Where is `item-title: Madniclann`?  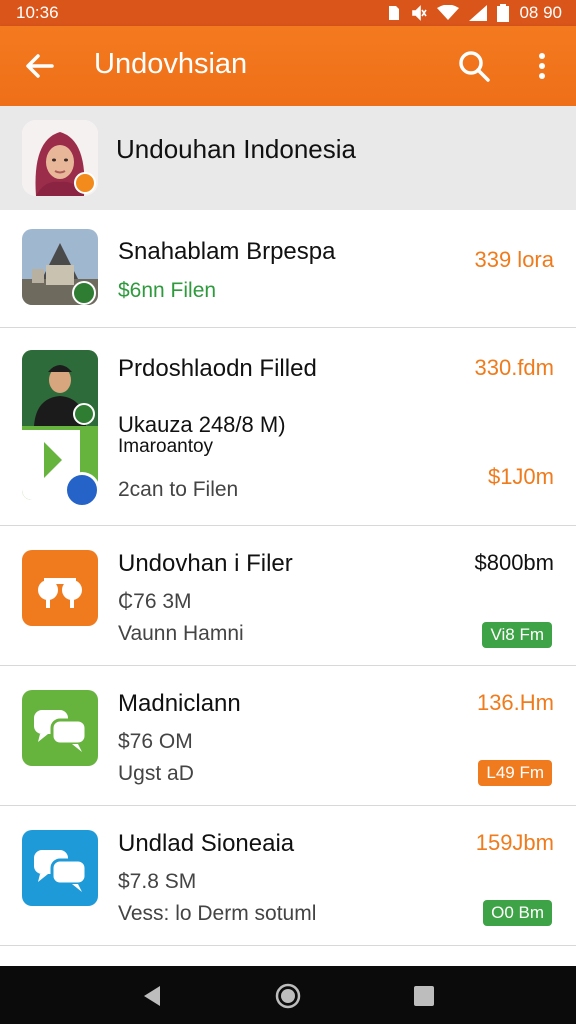 item-title: Madniclann is located at coordinates (179, 703).